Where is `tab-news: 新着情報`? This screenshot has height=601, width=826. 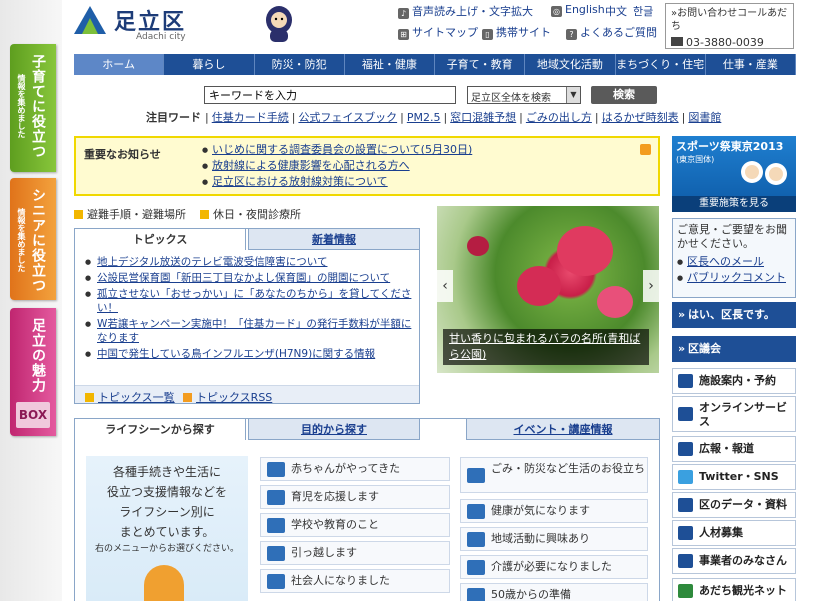
tab-news: 新着情報 is located at coordinates (334, 239).